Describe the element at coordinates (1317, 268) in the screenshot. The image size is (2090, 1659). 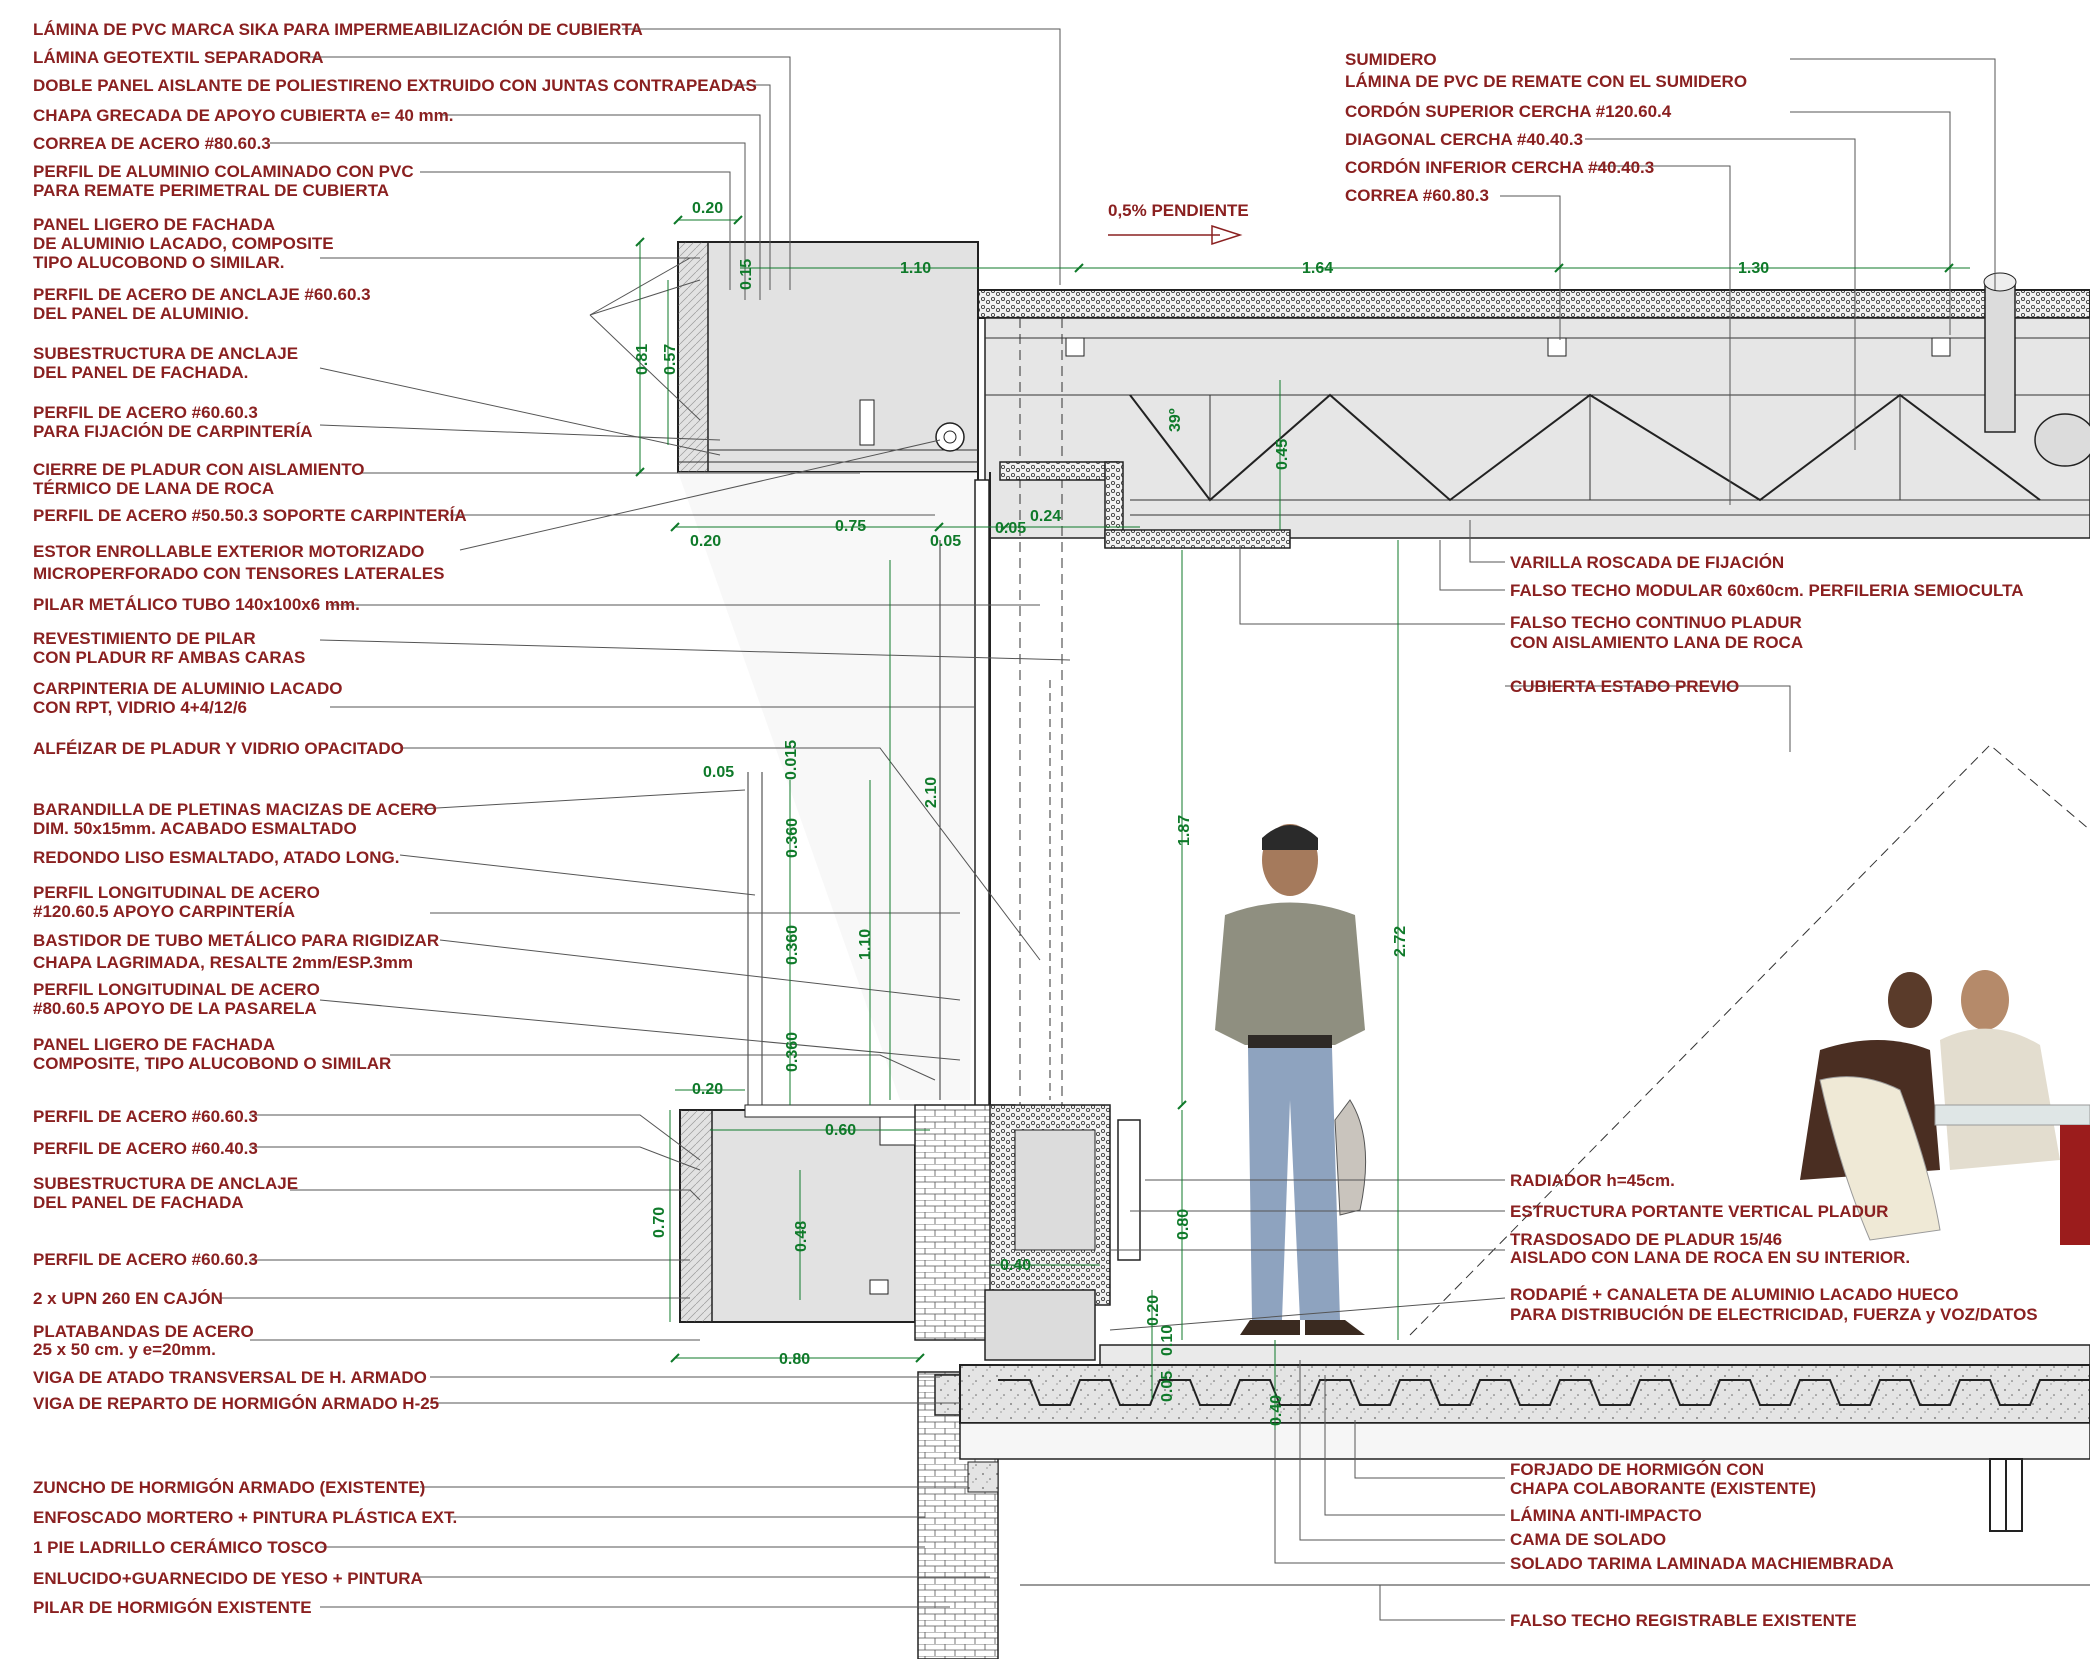
I see `dimension-value: 1.64` at that location.